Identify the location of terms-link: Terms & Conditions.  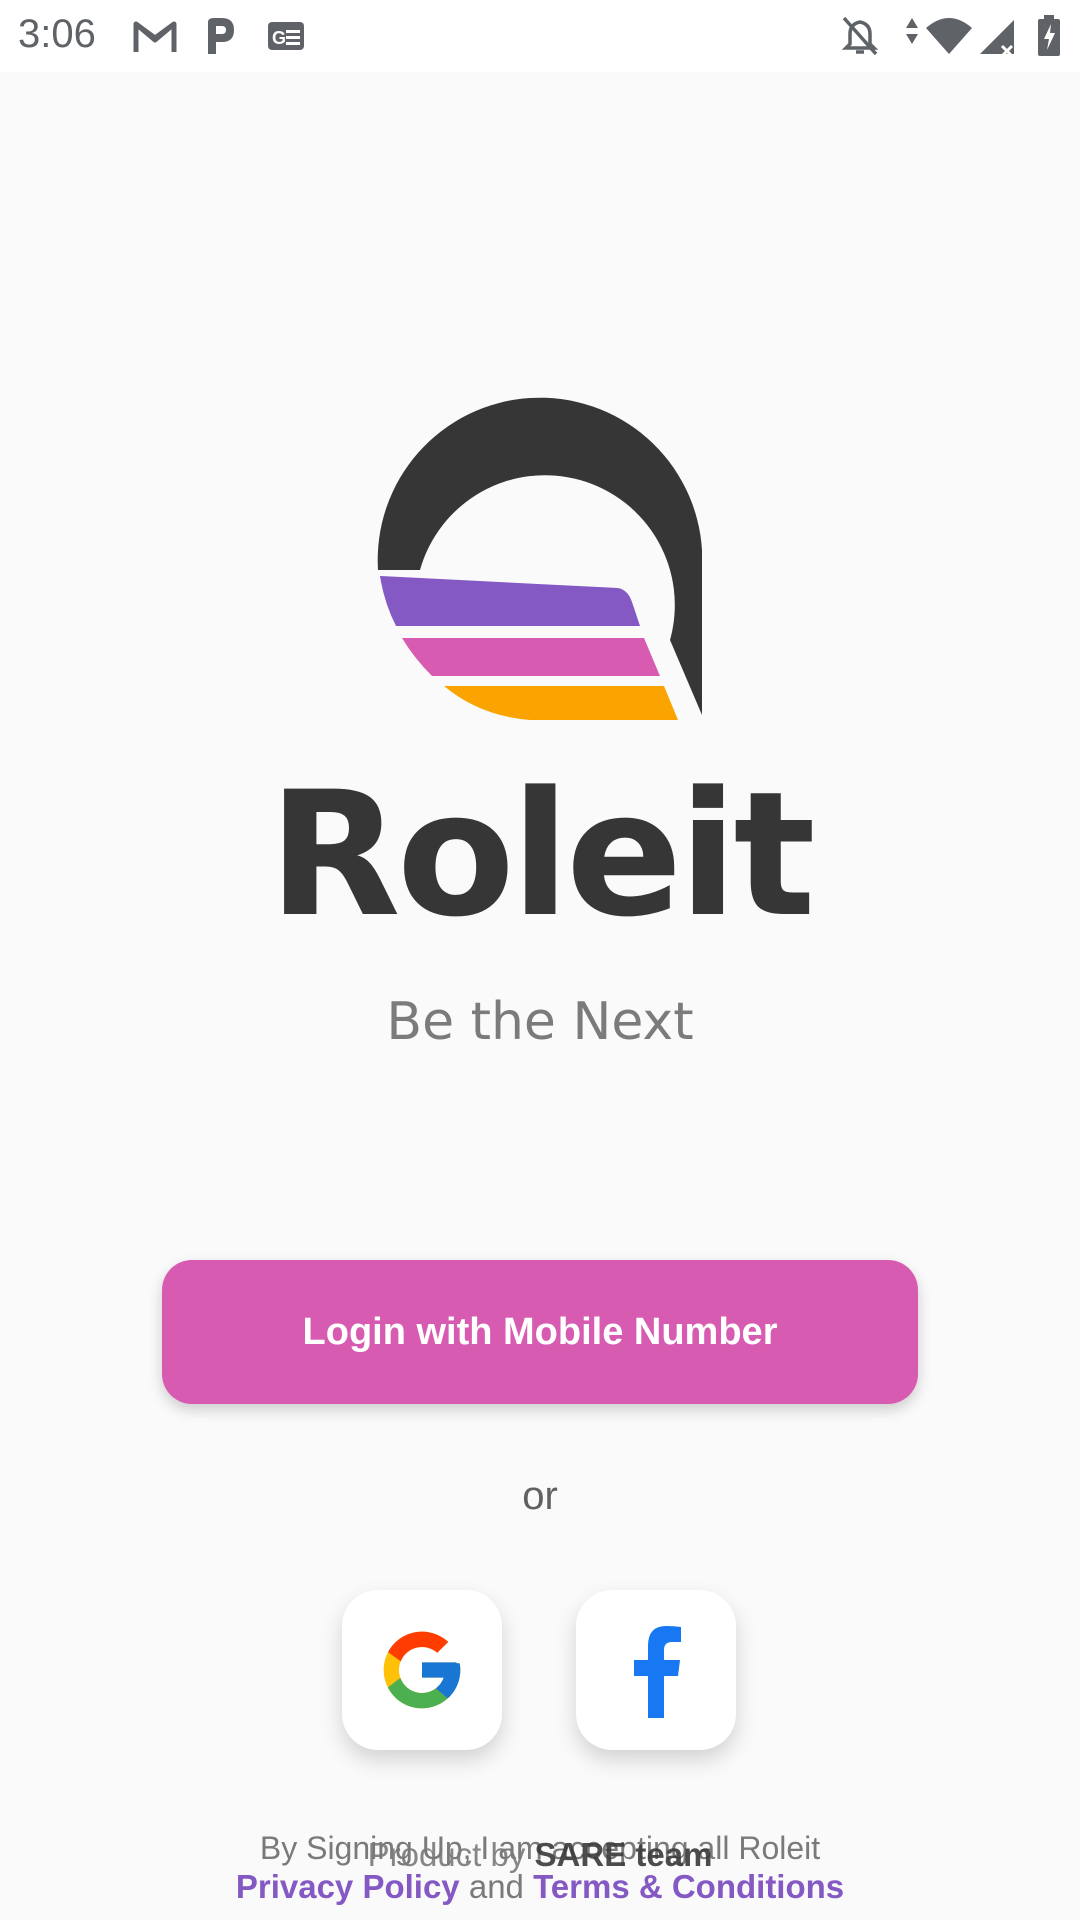
(688, 1886).